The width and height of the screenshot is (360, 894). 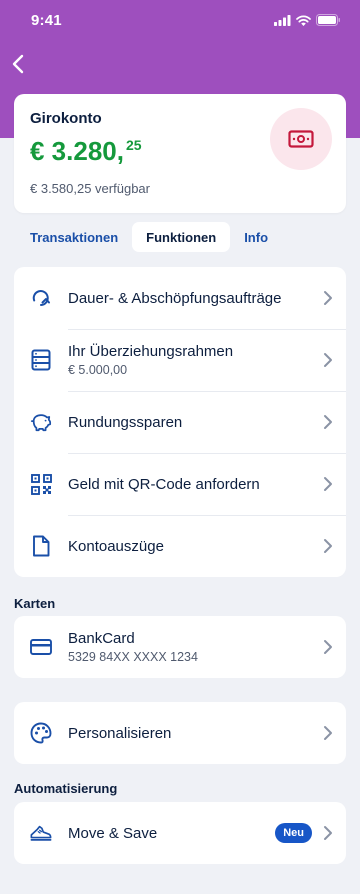 I want to click on section-label-cards: Karten, so click(x=35, y=603).